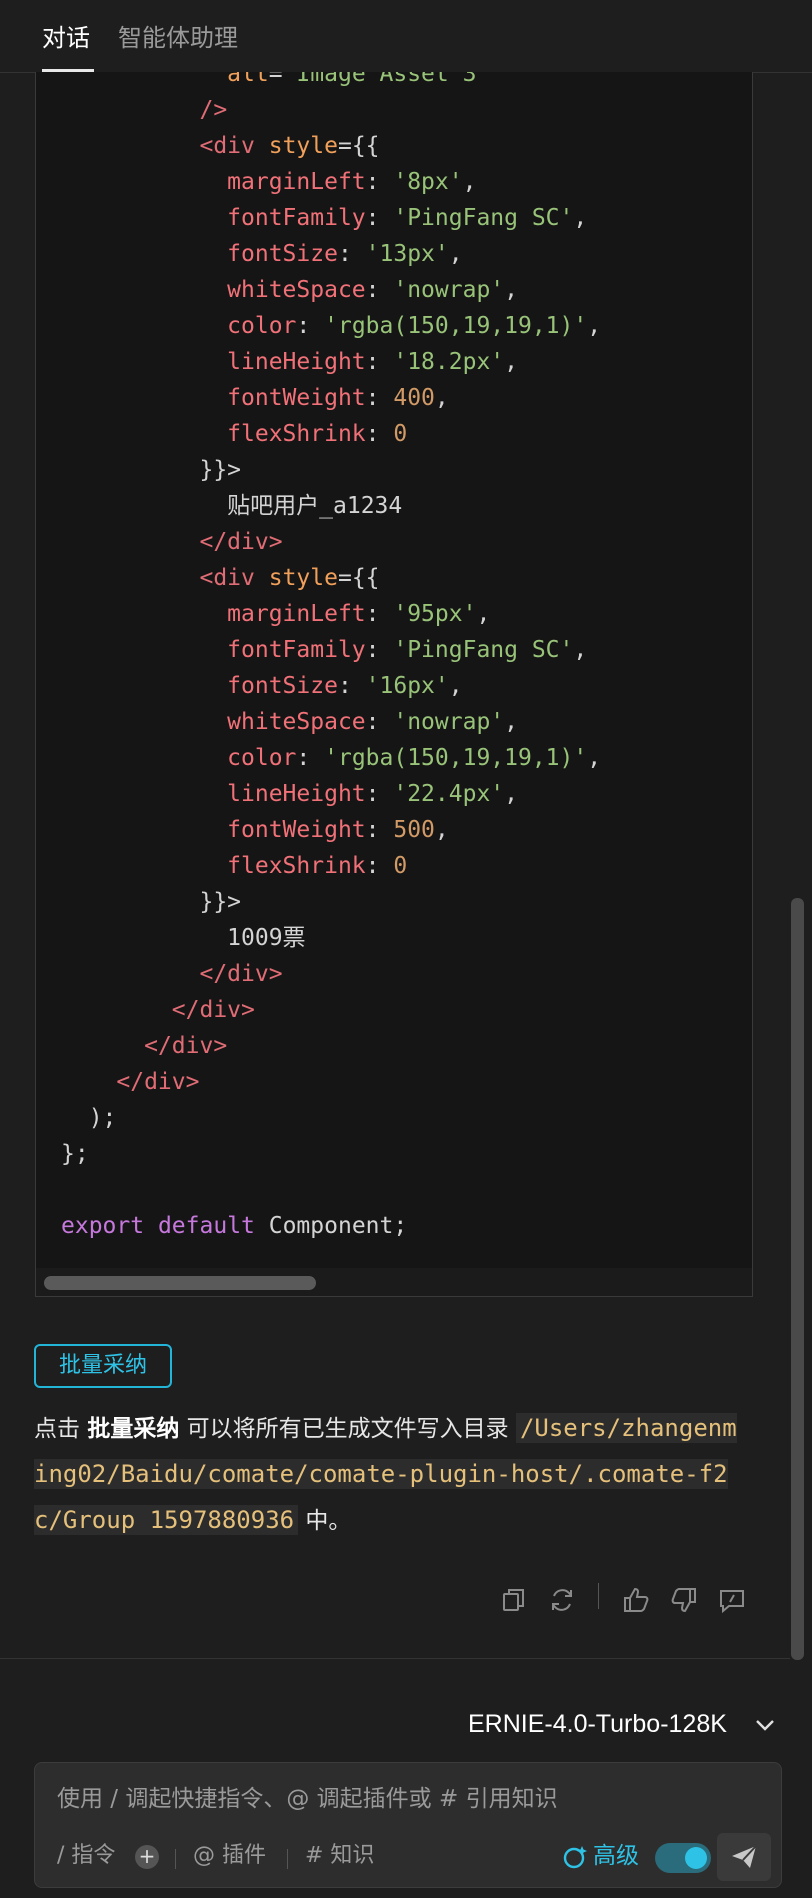 The height and width of the screenshot is (1898, 812). Describe the element at coordinates (407, 254) in the screenshot. I see `code-token: '13px'` at that location.